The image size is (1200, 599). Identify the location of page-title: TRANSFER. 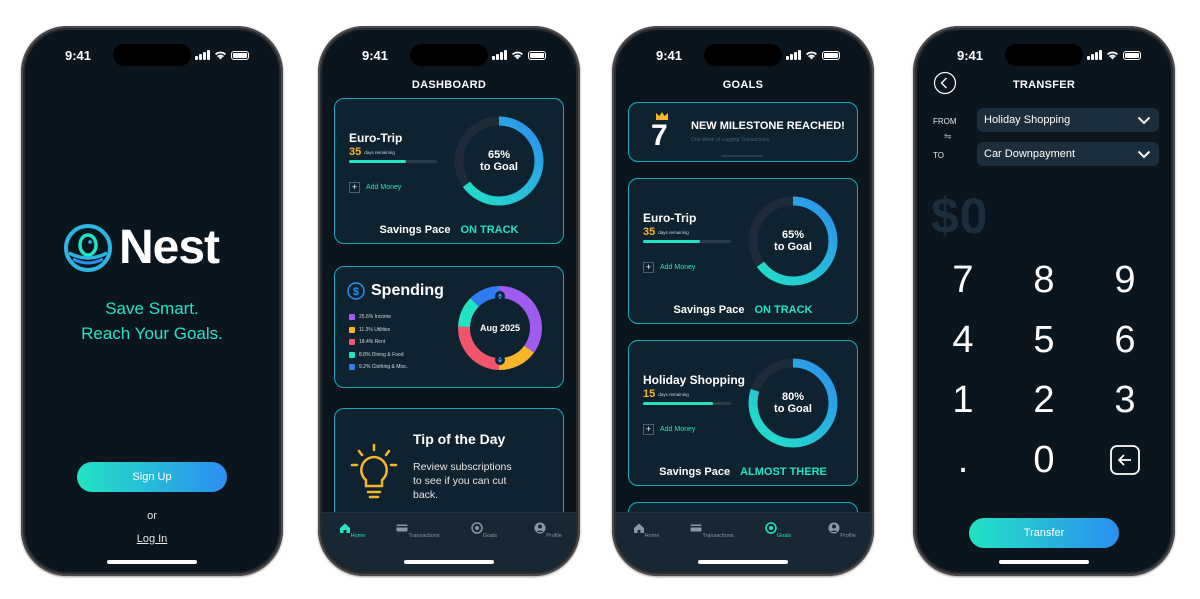
(1044, 85).